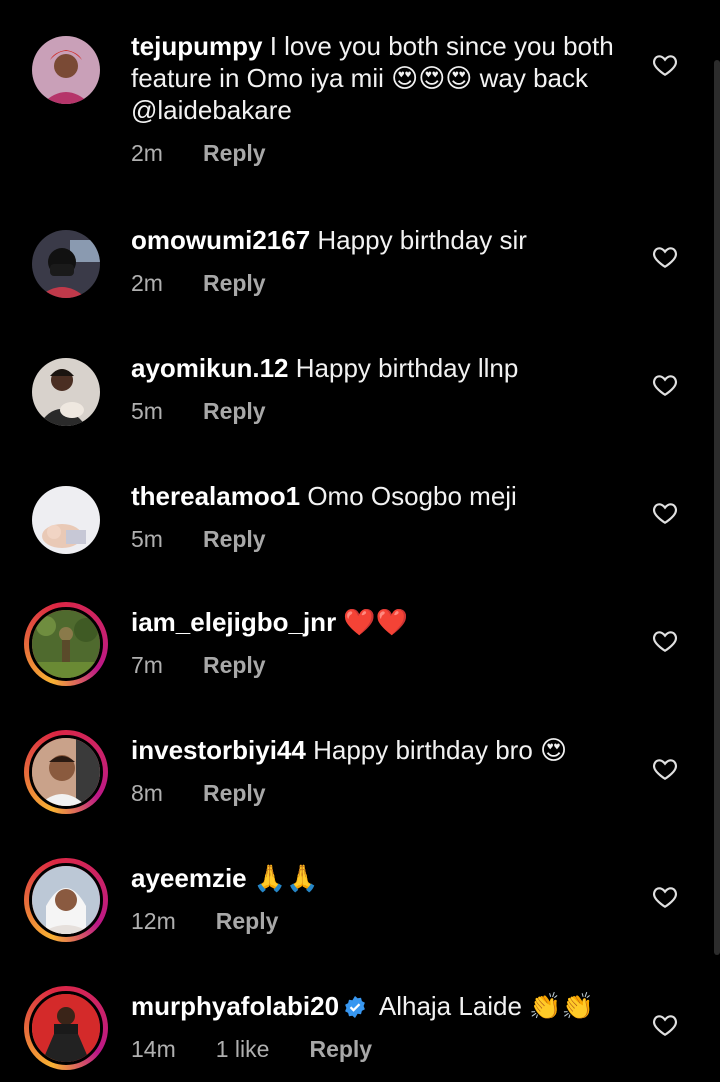 The height and width of the screenshot is (1082, 720). I want to click on comment-time: 14m, so click(153, 1049).